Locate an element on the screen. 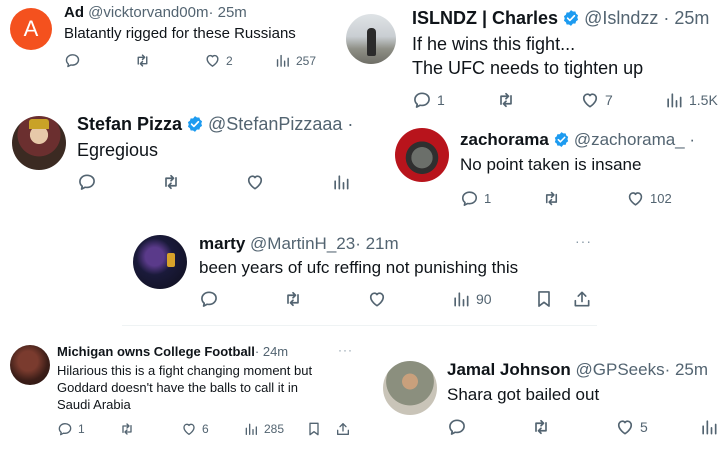 This screenshot has height=450, width=720. like-button: 2 is located at coordinates (218, 60).